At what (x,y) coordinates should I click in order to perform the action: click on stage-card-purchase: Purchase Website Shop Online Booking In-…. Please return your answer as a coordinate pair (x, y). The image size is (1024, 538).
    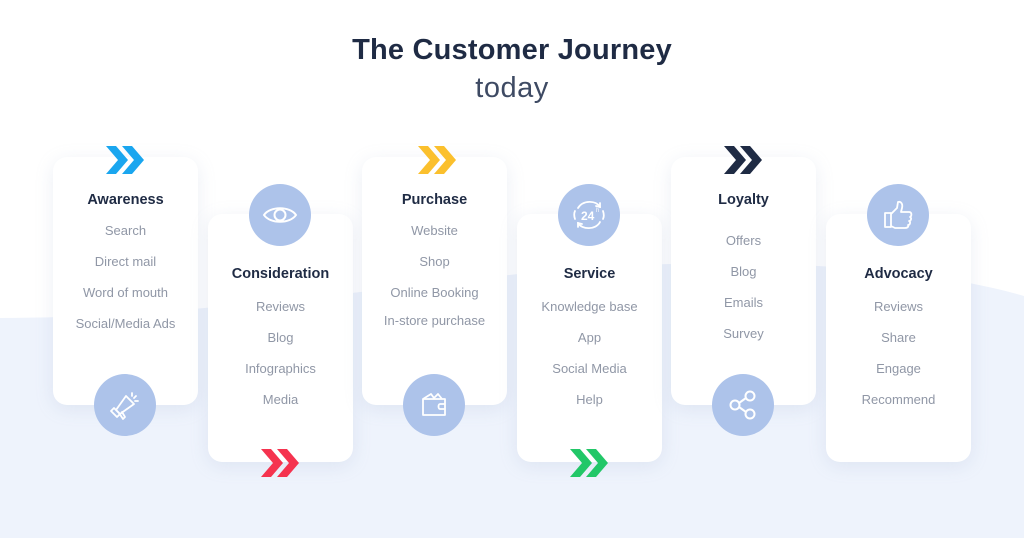
    Looking at the image, I should click on (434, 281).